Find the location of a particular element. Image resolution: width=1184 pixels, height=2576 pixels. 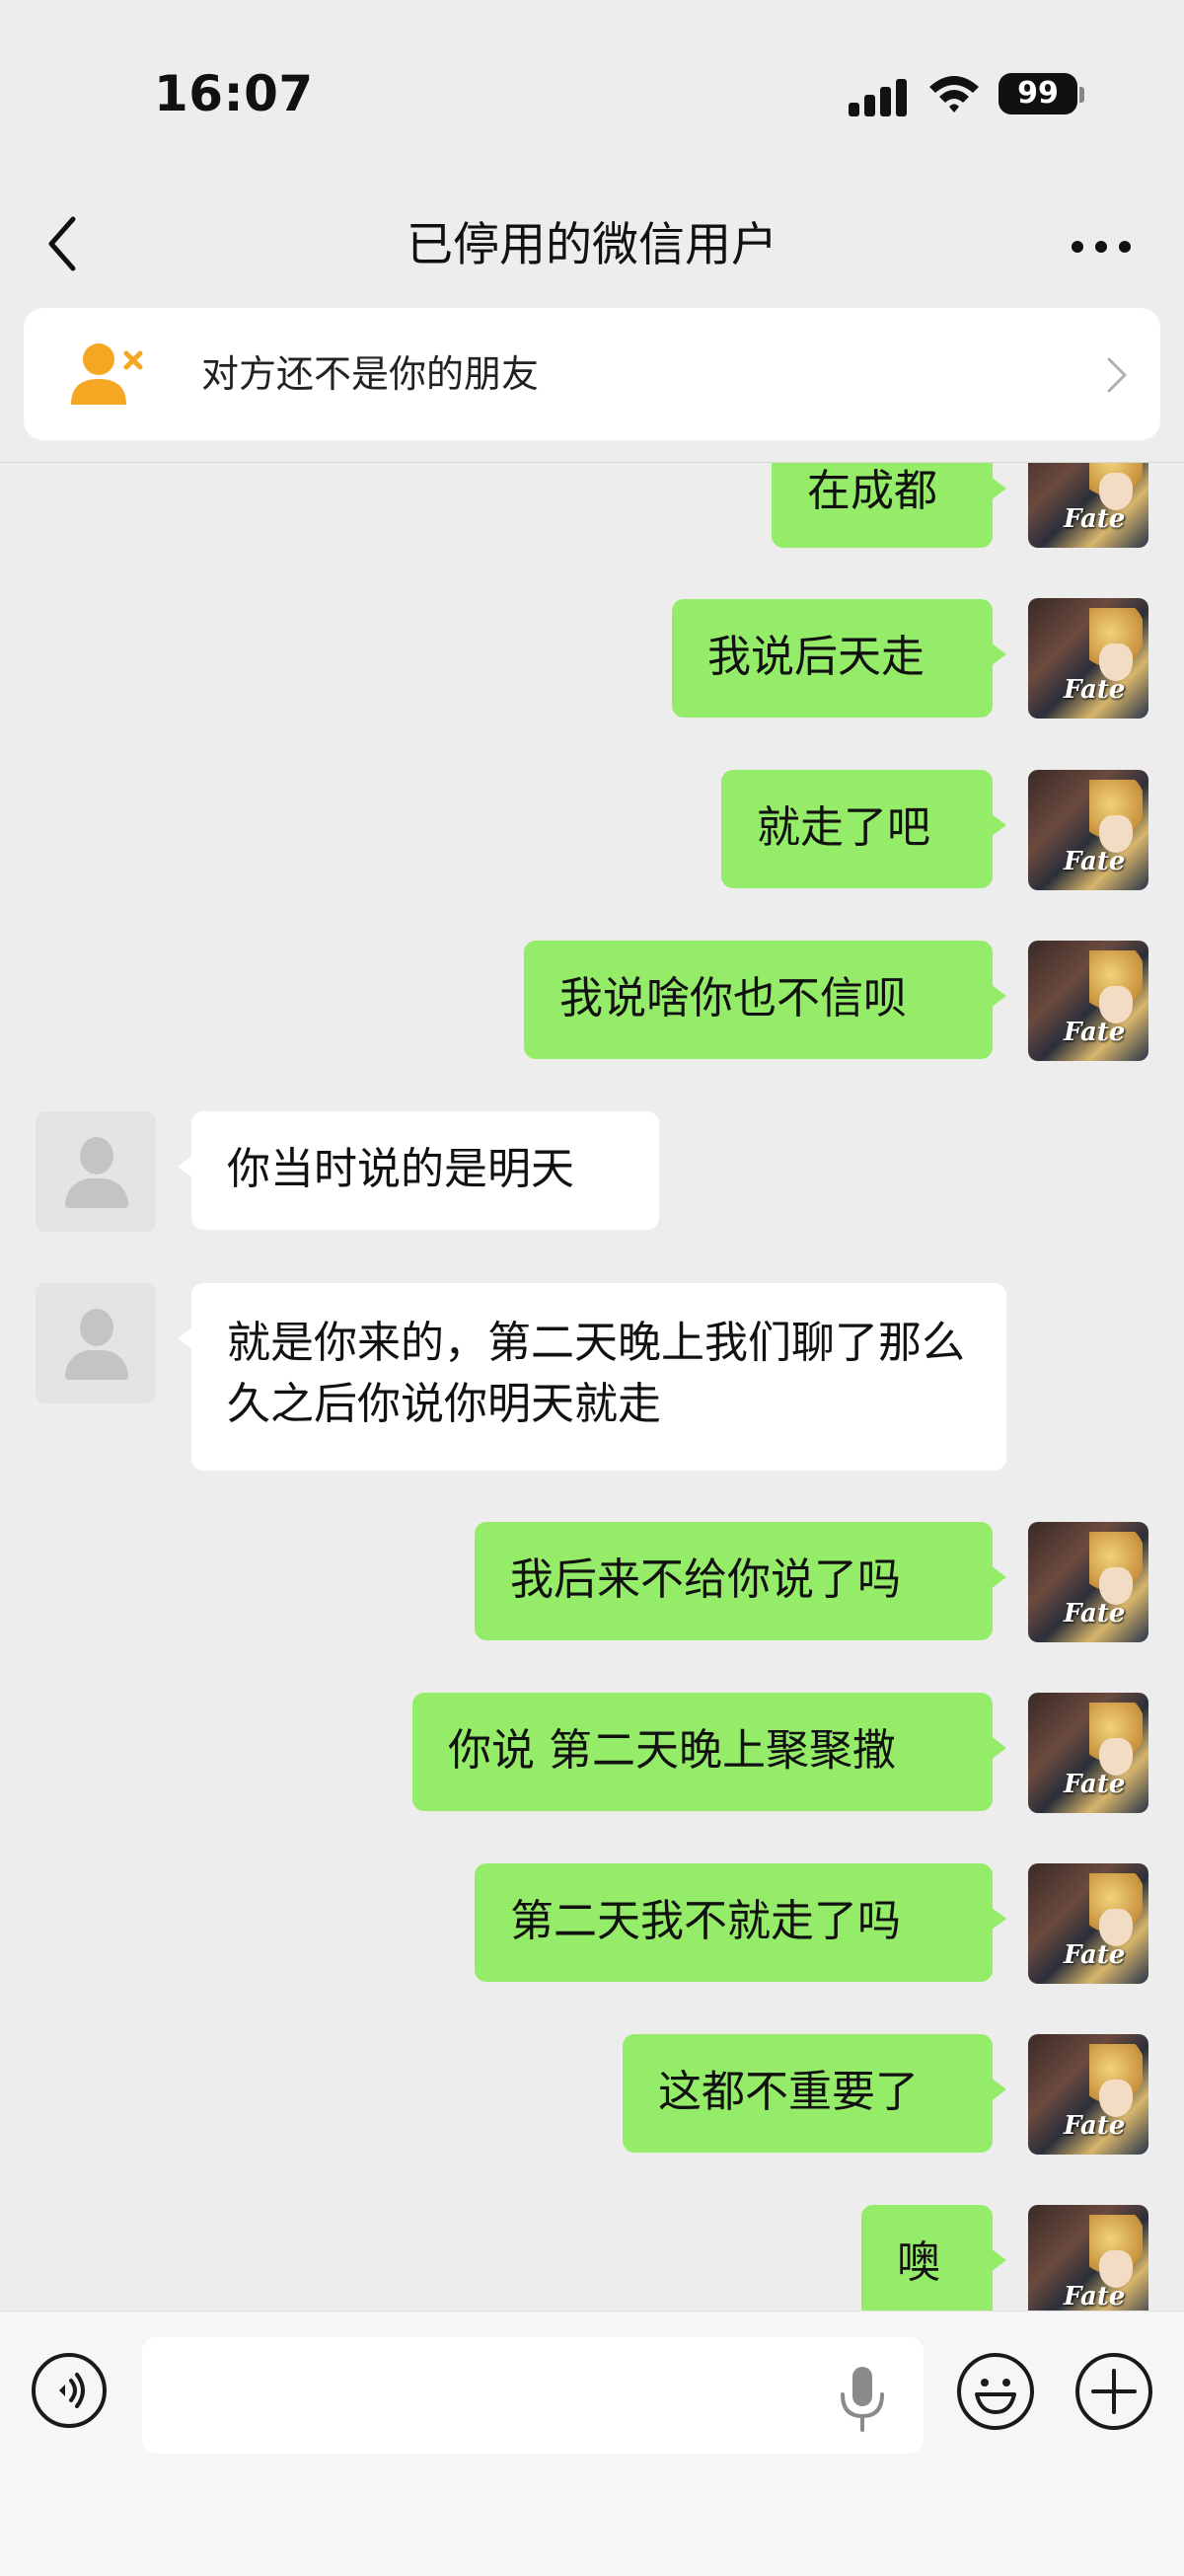

status-time: 16:07 is located at coordinates (234, 94).